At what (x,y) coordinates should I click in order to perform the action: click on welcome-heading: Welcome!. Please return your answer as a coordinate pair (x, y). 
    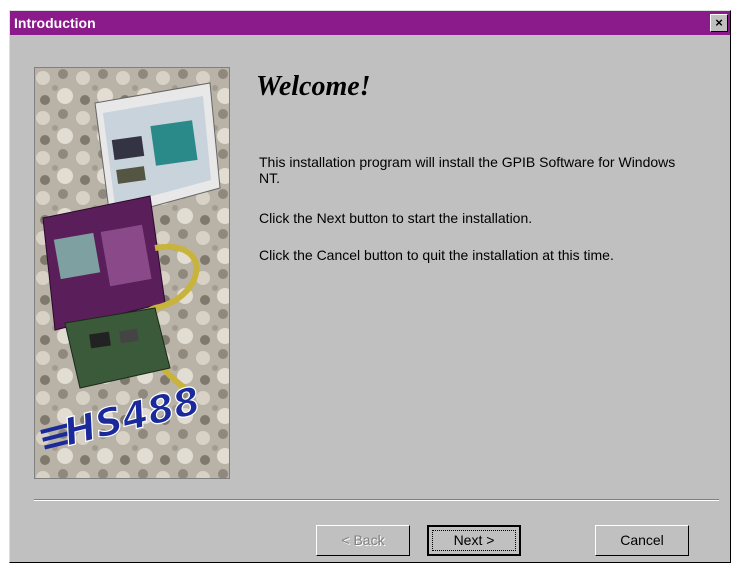
    Looking at the image, I should click on (313, 86).